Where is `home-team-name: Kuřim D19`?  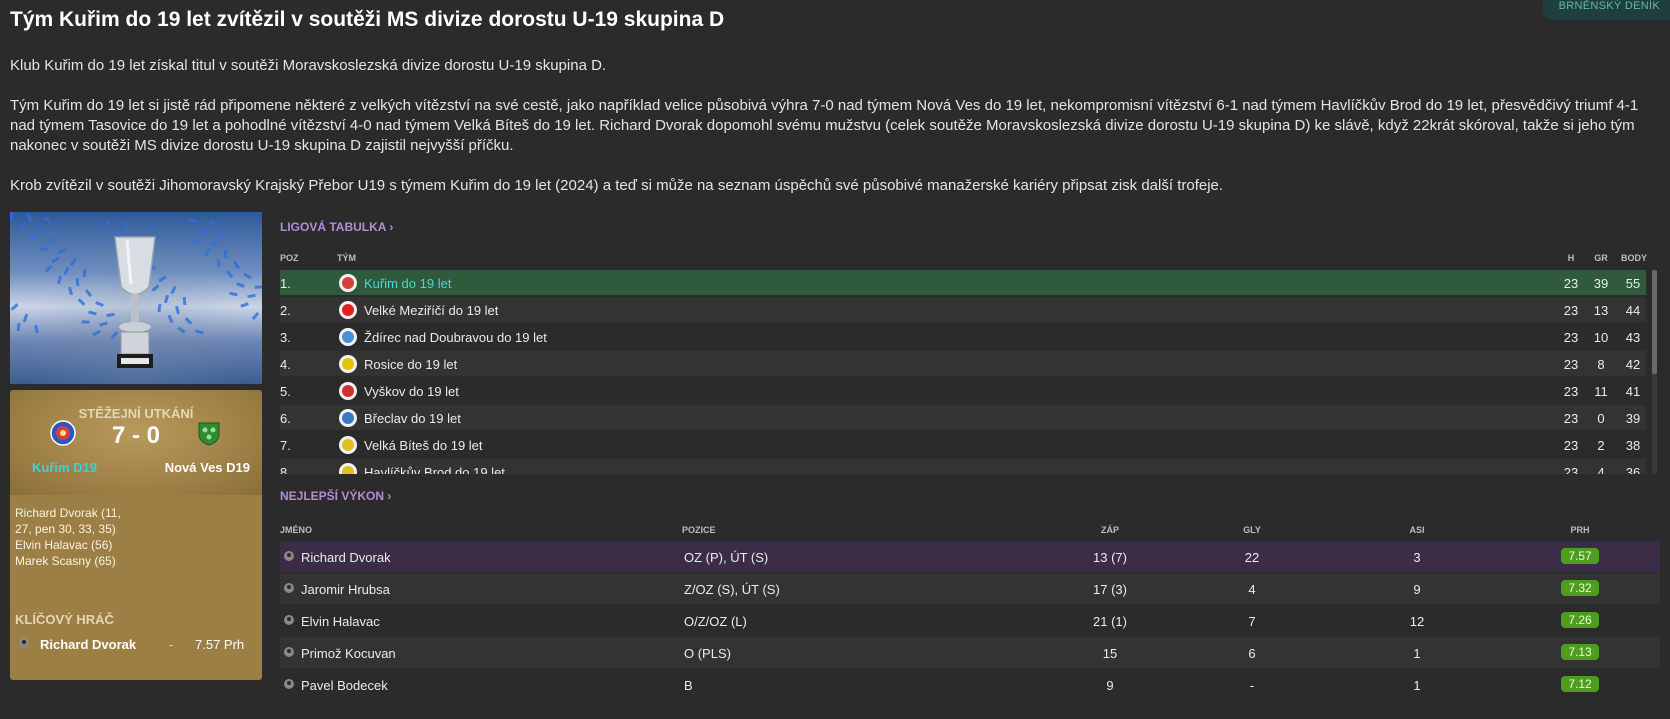 home-team-name: Kuřim D19 is located at coordinates (64, 467).